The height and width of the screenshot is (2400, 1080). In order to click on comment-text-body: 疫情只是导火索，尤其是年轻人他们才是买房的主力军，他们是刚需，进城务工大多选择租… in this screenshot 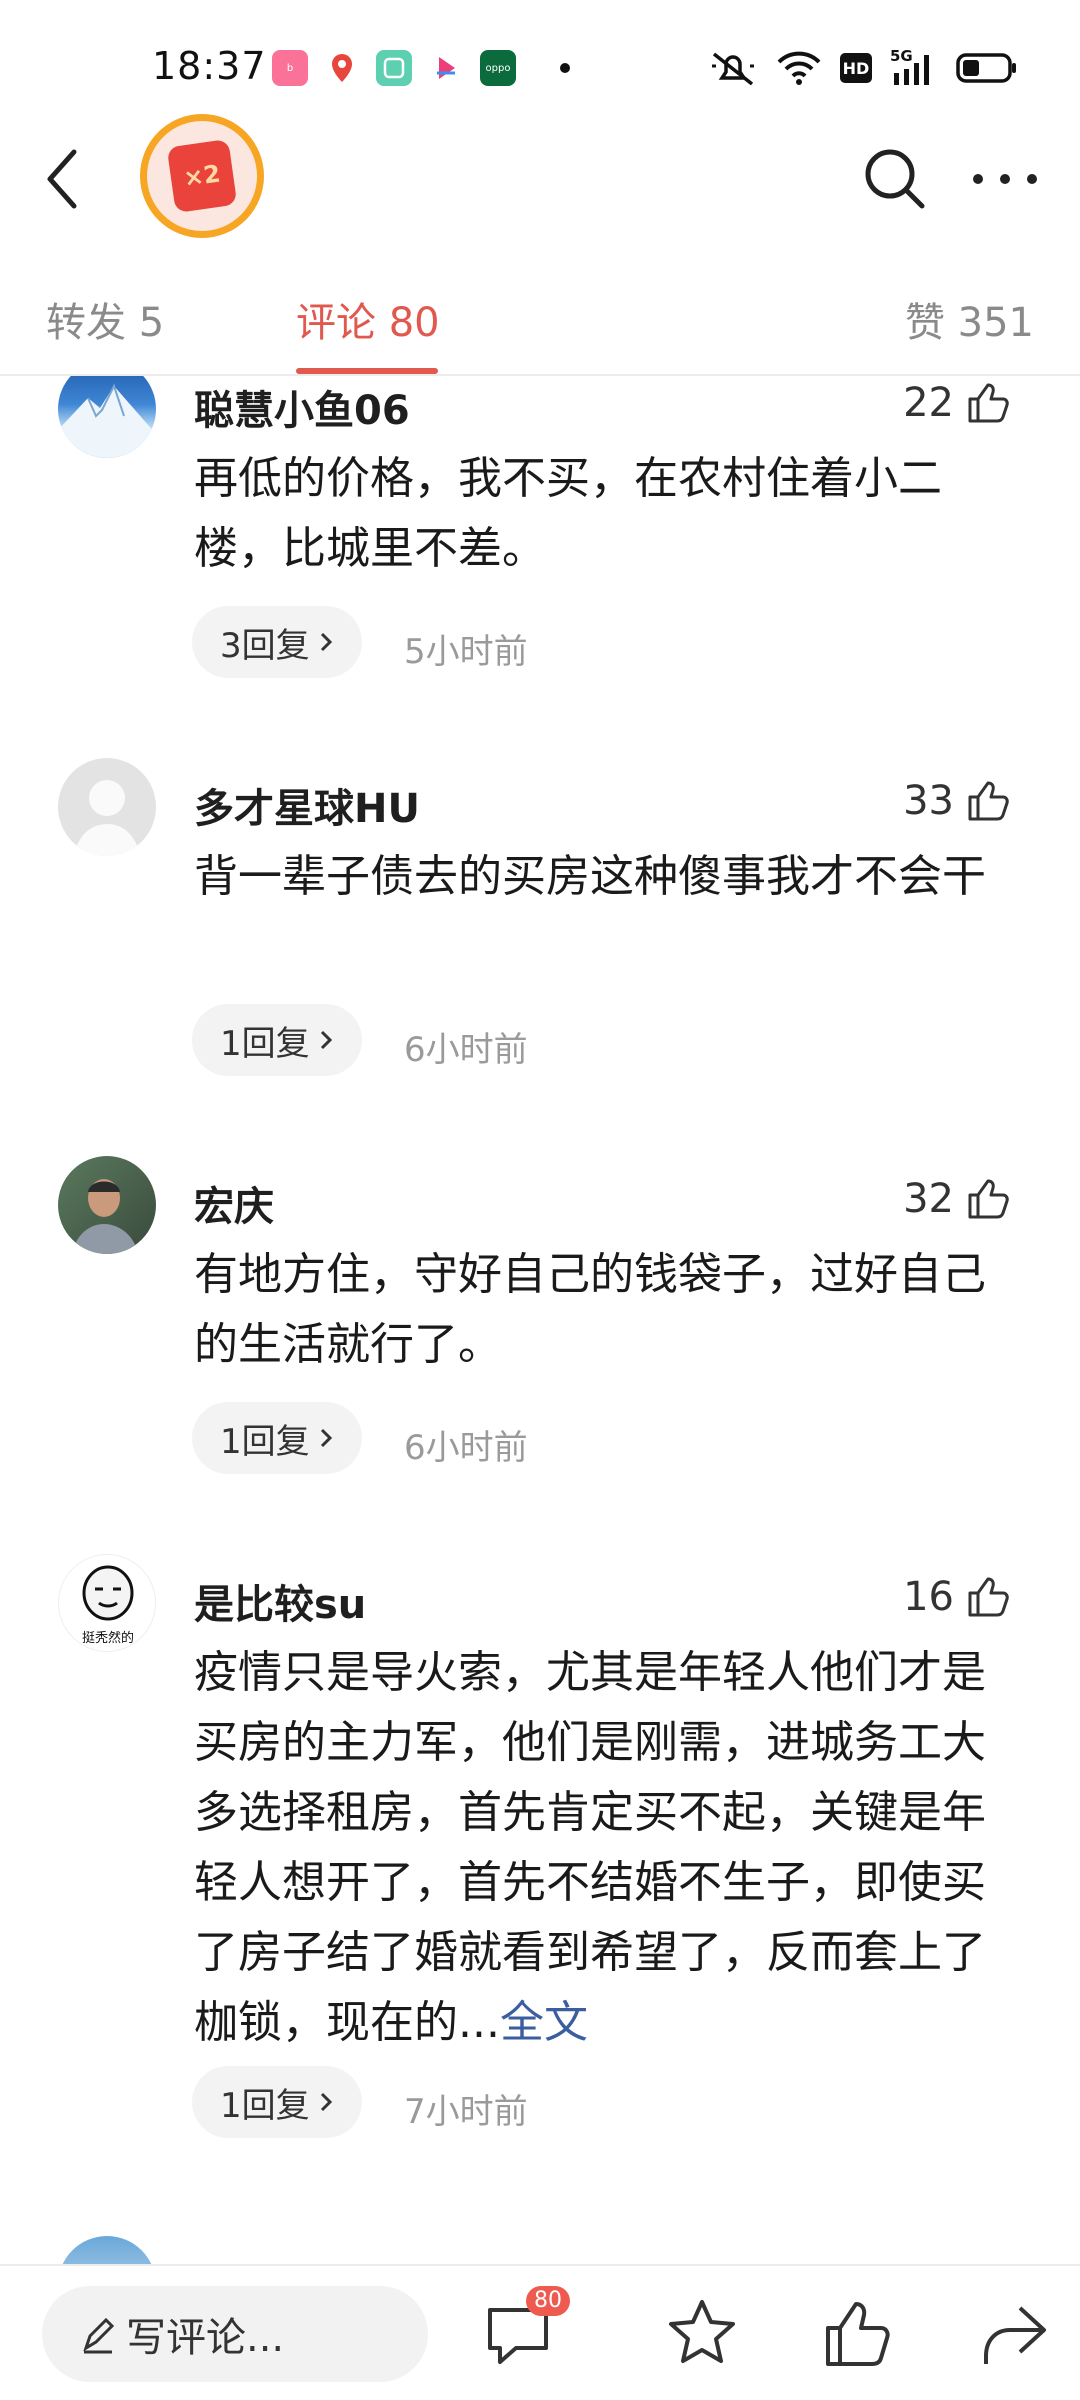, I will do `click(590, 1847)`.